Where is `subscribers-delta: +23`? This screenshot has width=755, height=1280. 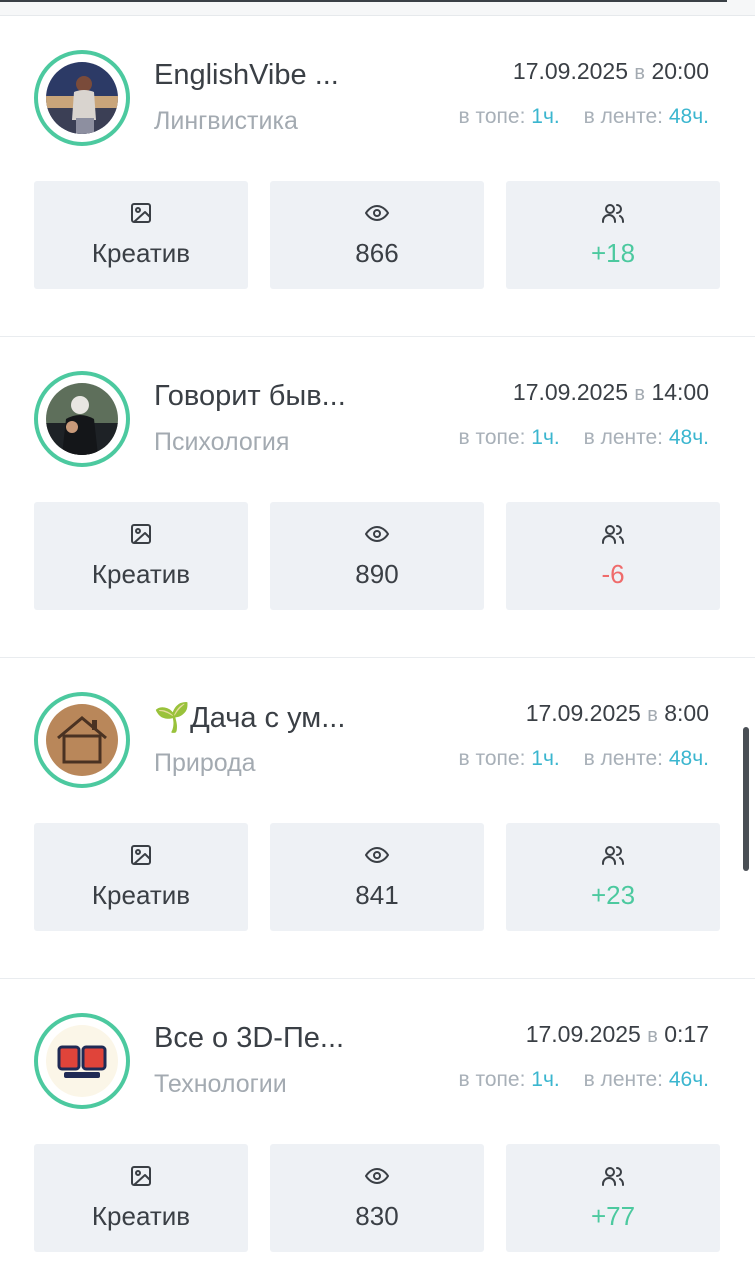 subscribers-delta: +23 is located at coordinates (613, 895).